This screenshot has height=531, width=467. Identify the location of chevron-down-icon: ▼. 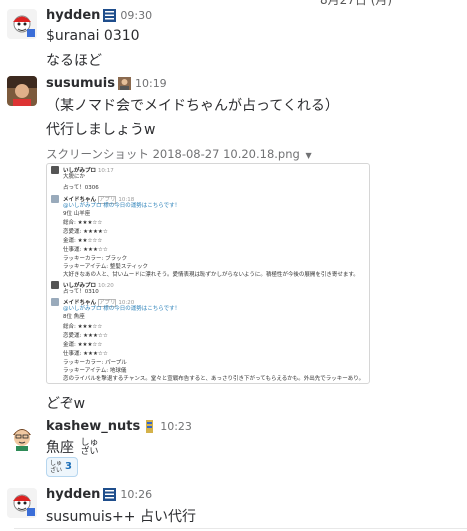
(308, 155).